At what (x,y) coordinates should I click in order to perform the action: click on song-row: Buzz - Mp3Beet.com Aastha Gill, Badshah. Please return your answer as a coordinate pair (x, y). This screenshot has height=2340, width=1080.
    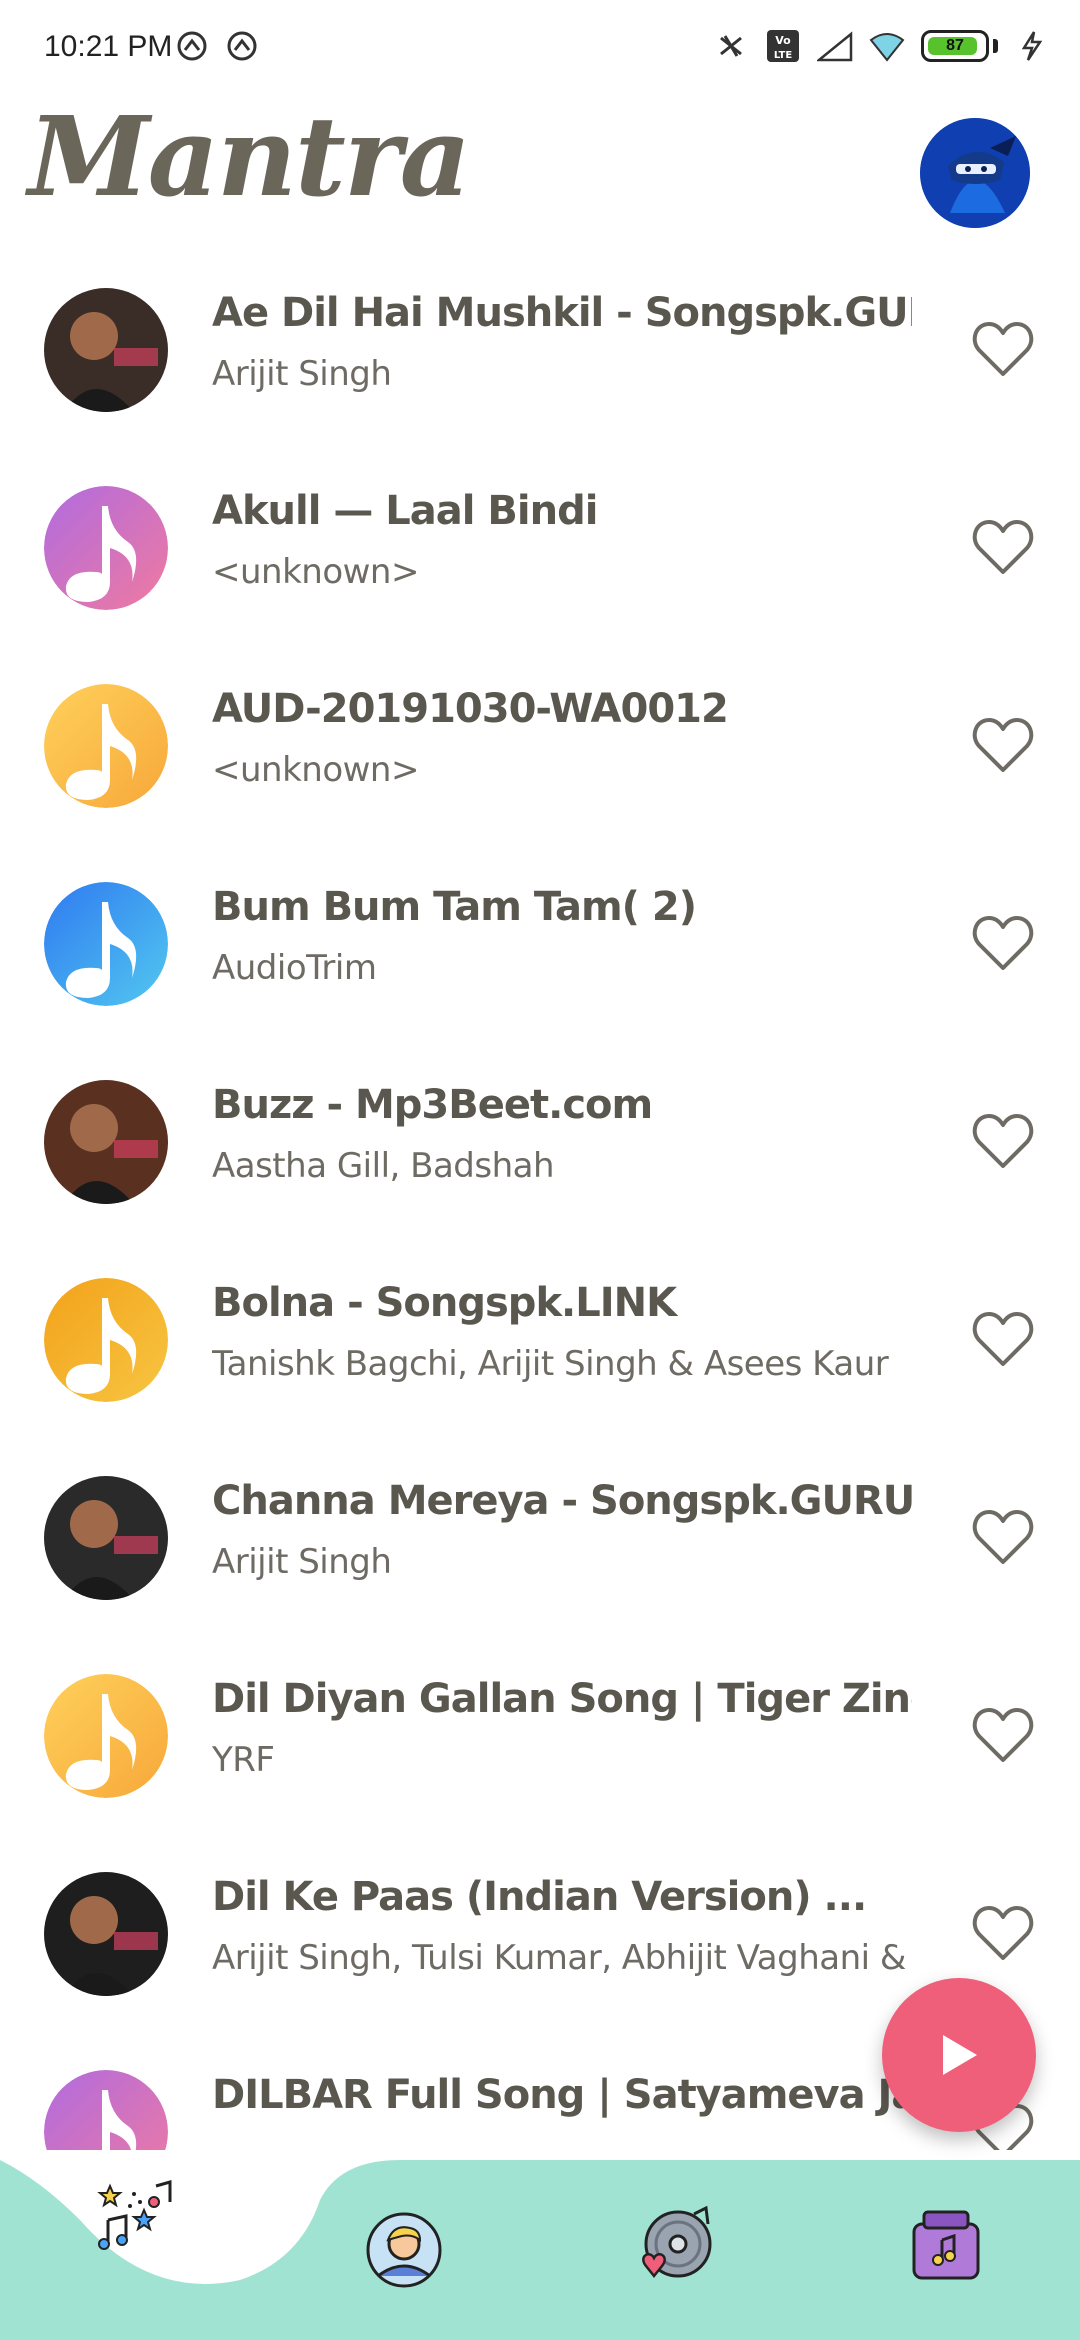
    Looking at the image, I should click on (540, 1161).